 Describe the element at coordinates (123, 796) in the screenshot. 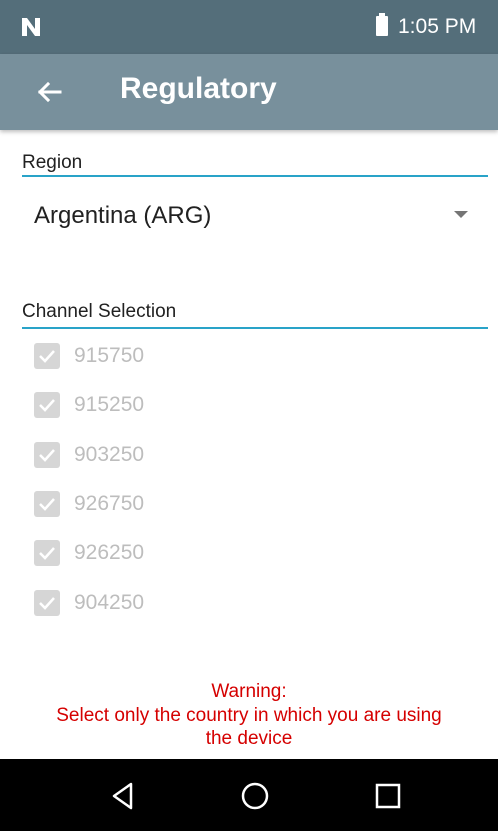

I see `back-triangle-icon` at that location.